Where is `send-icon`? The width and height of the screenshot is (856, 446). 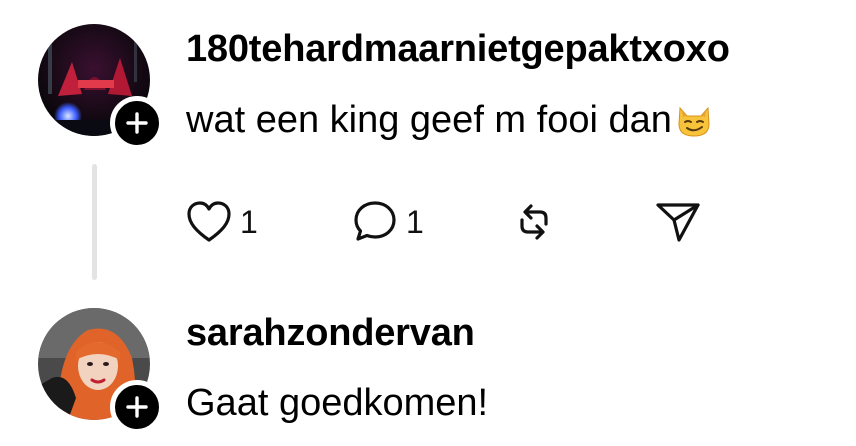 send-icon is located at coordinates (678, 222).